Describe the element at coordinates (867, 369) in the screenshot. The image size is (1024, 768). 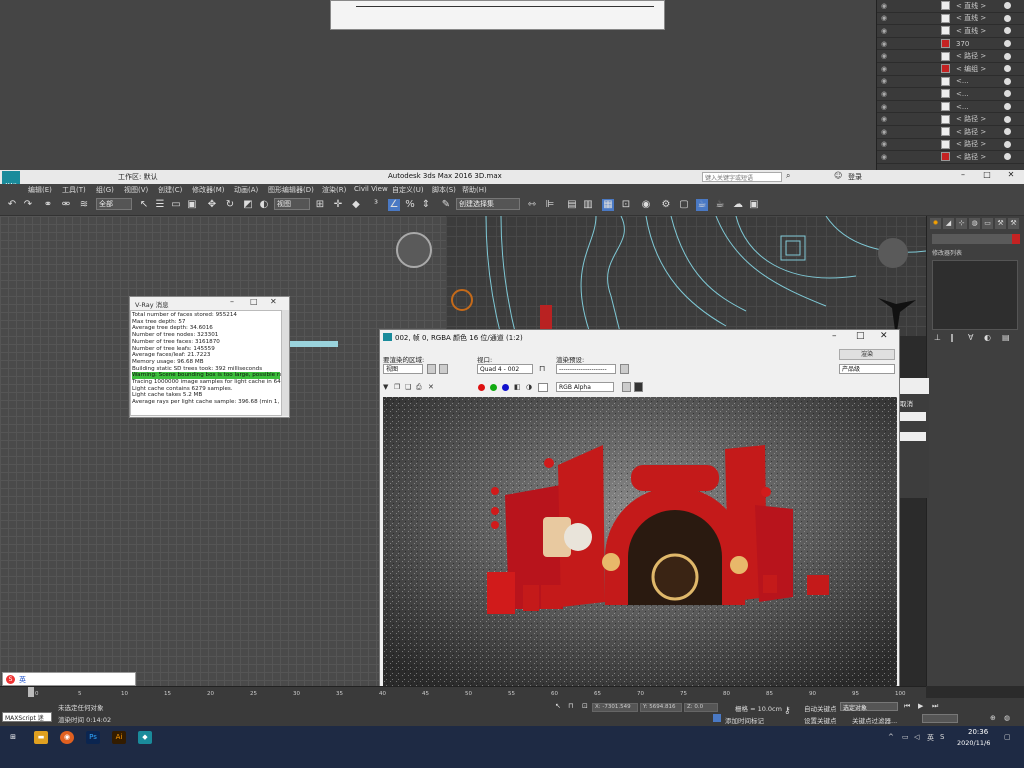
I see `production-level-dropdown: 产品级` at that location.